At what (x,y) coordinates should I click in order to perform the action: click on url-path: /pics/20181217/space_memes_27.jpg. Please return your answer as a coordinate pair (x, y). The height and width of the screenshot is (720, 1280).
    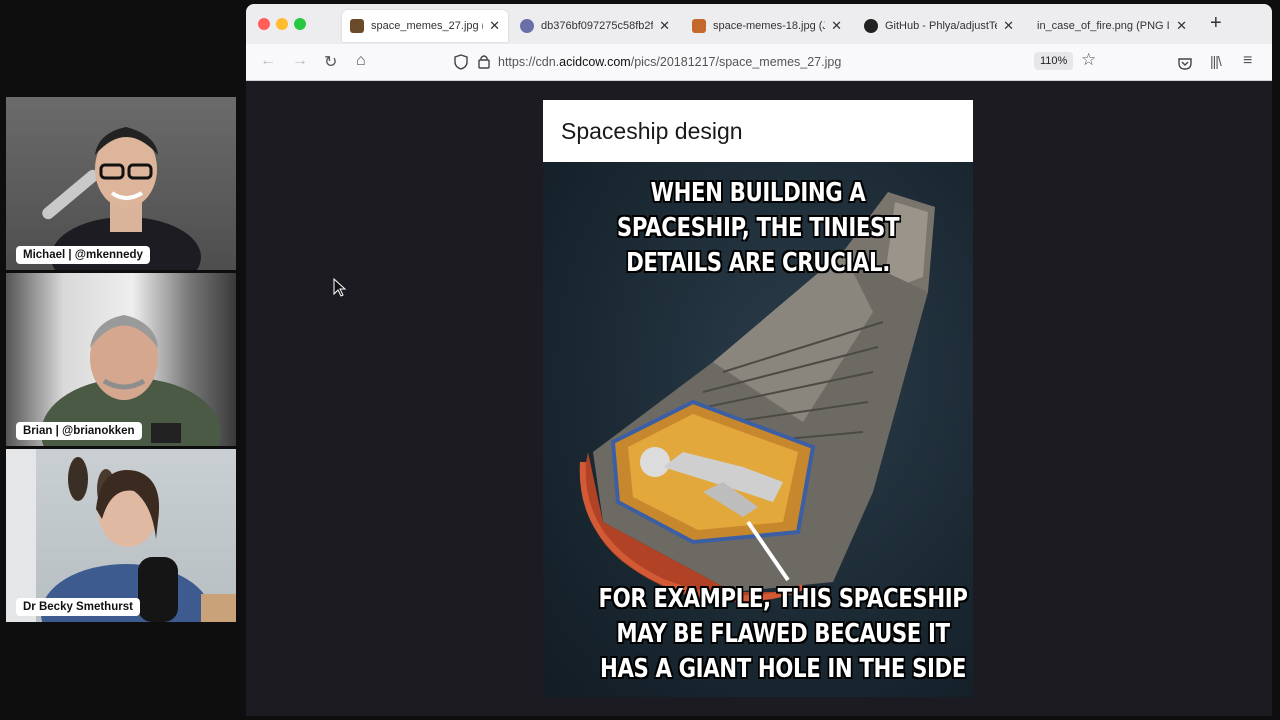
    Looking at the image, I should click on (736, 62).